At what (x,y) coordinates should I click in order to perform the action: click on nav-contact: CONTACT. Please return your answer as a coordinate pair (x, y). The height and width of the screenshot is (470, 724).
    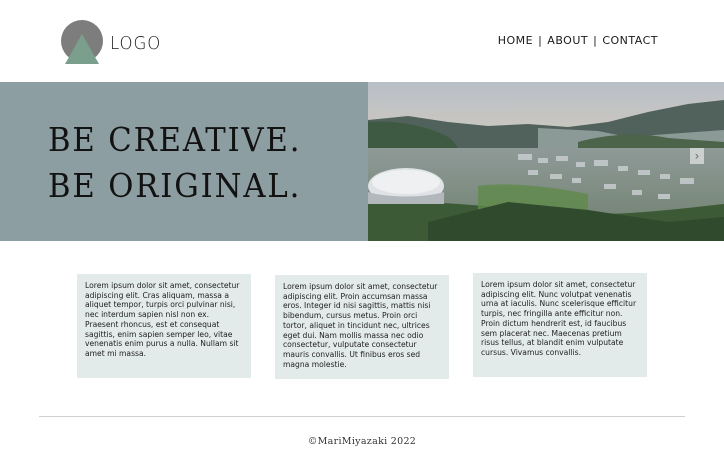
    Looking at the image, I should click on (630, 40).